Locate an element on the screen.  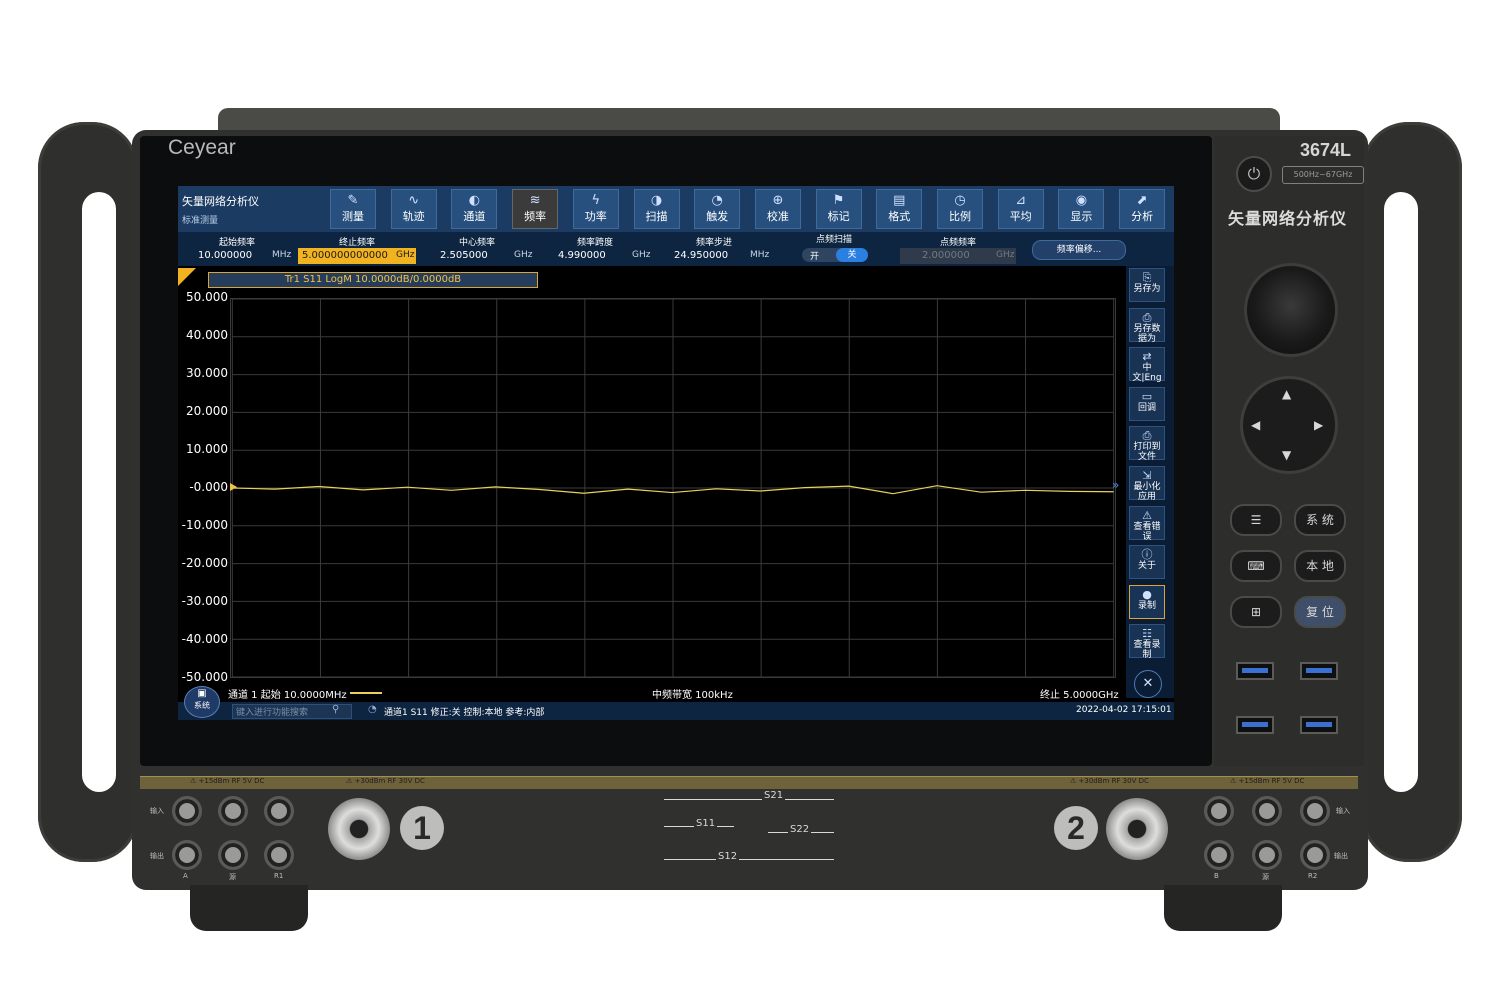
center-freq-field: 中心频率 2.505000 GHz is located at coordinates (477, 249).